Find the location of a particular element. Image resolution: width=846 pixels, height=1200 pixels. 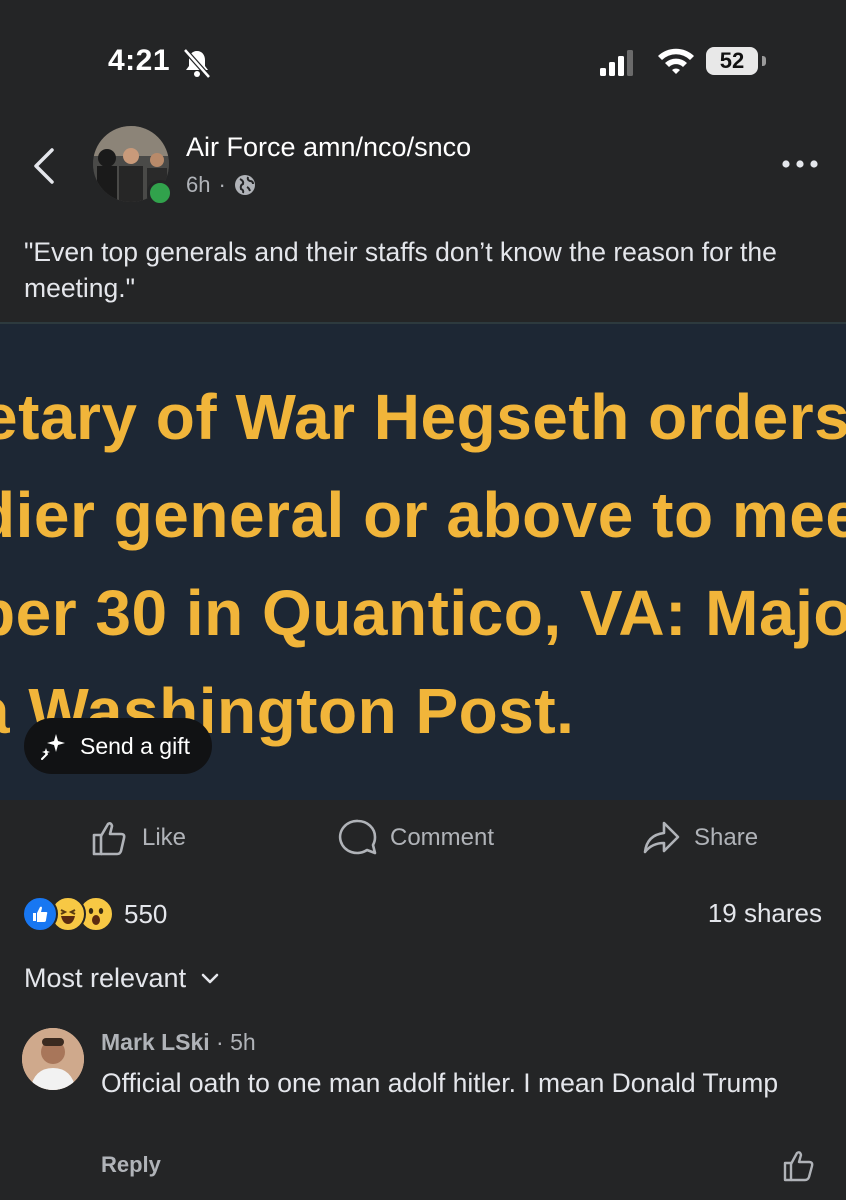

image-text-line: ber 30 in Quantico, VA: Major N is located at coordinates (423, 613).